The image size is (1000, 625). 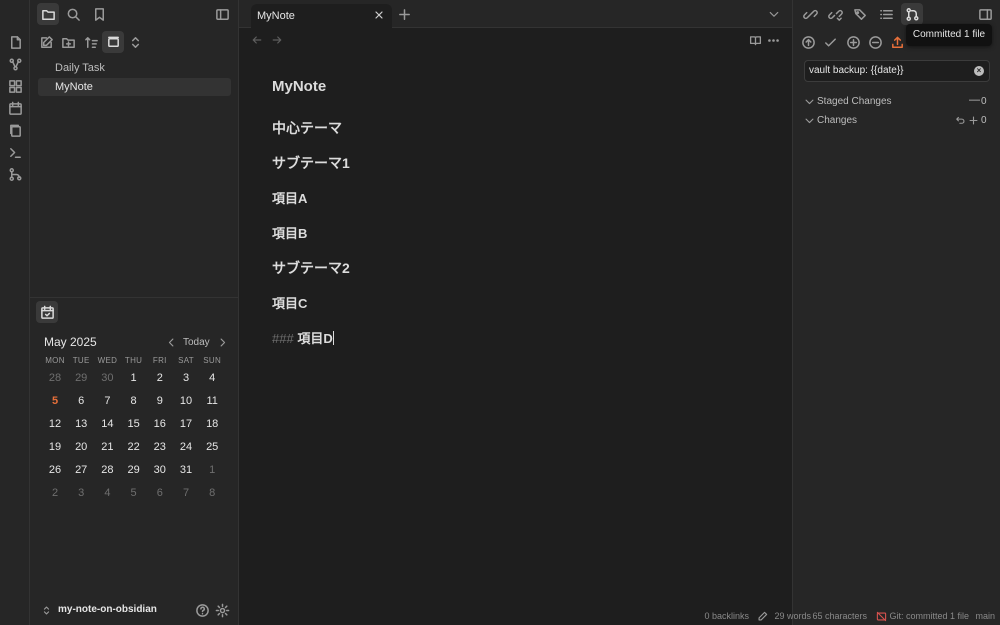 I want to click on heading-line: 中心テーマ, so click(x=307, y=128).